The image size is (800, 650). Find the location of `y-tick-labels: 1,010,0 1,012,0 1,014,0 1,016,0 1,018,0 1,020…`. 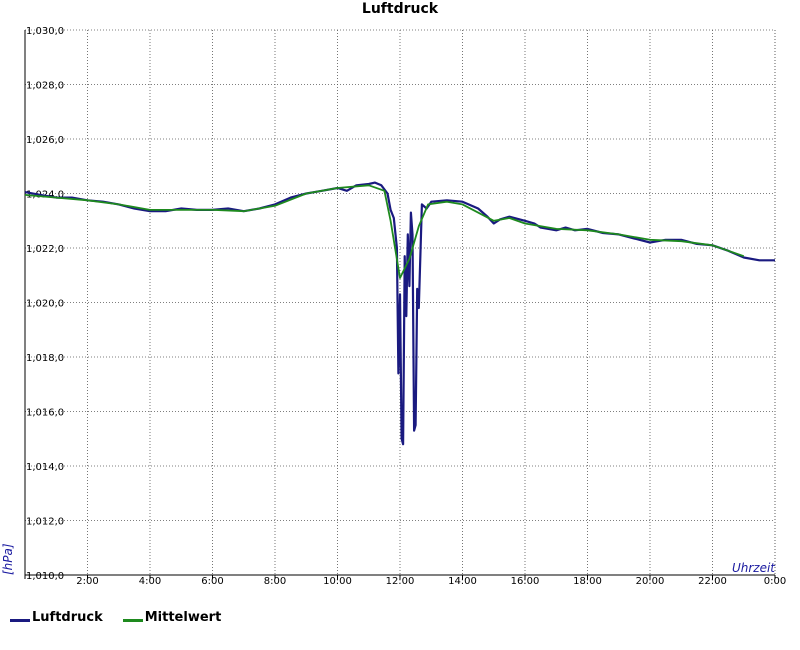

y-tick-labels: 1,010,0 1,012,0 1,014,0 1,016,0 1,018,0 1,020… is located at coordinates (45, 304).